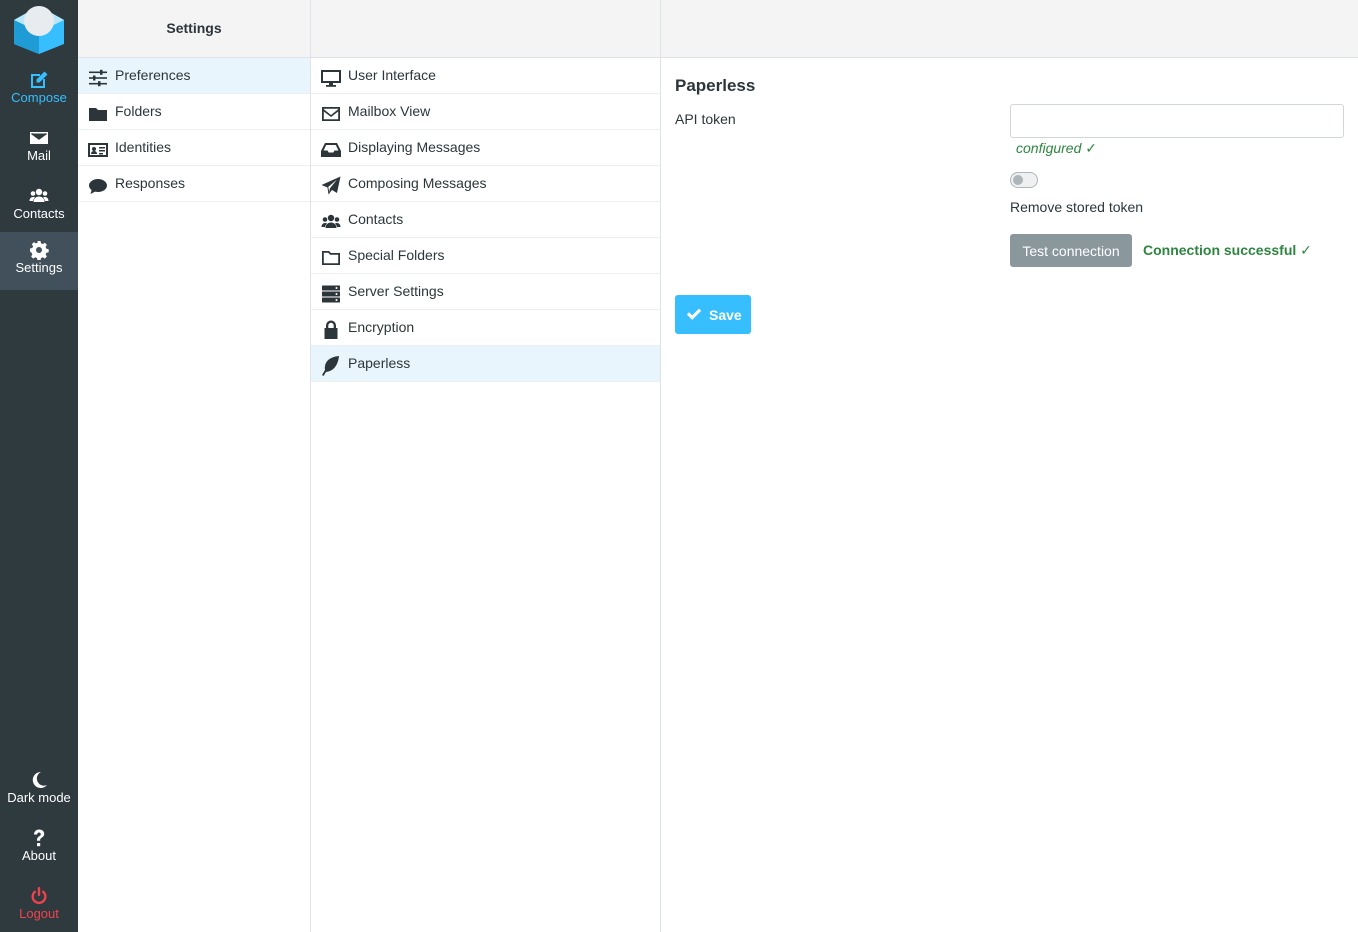 The width and height of the screenshot is (1358, 932). Describe the element at coordinates (39, 797) in the screenshot. I see `nav-dark-mode-label: Dark mode` at that location.